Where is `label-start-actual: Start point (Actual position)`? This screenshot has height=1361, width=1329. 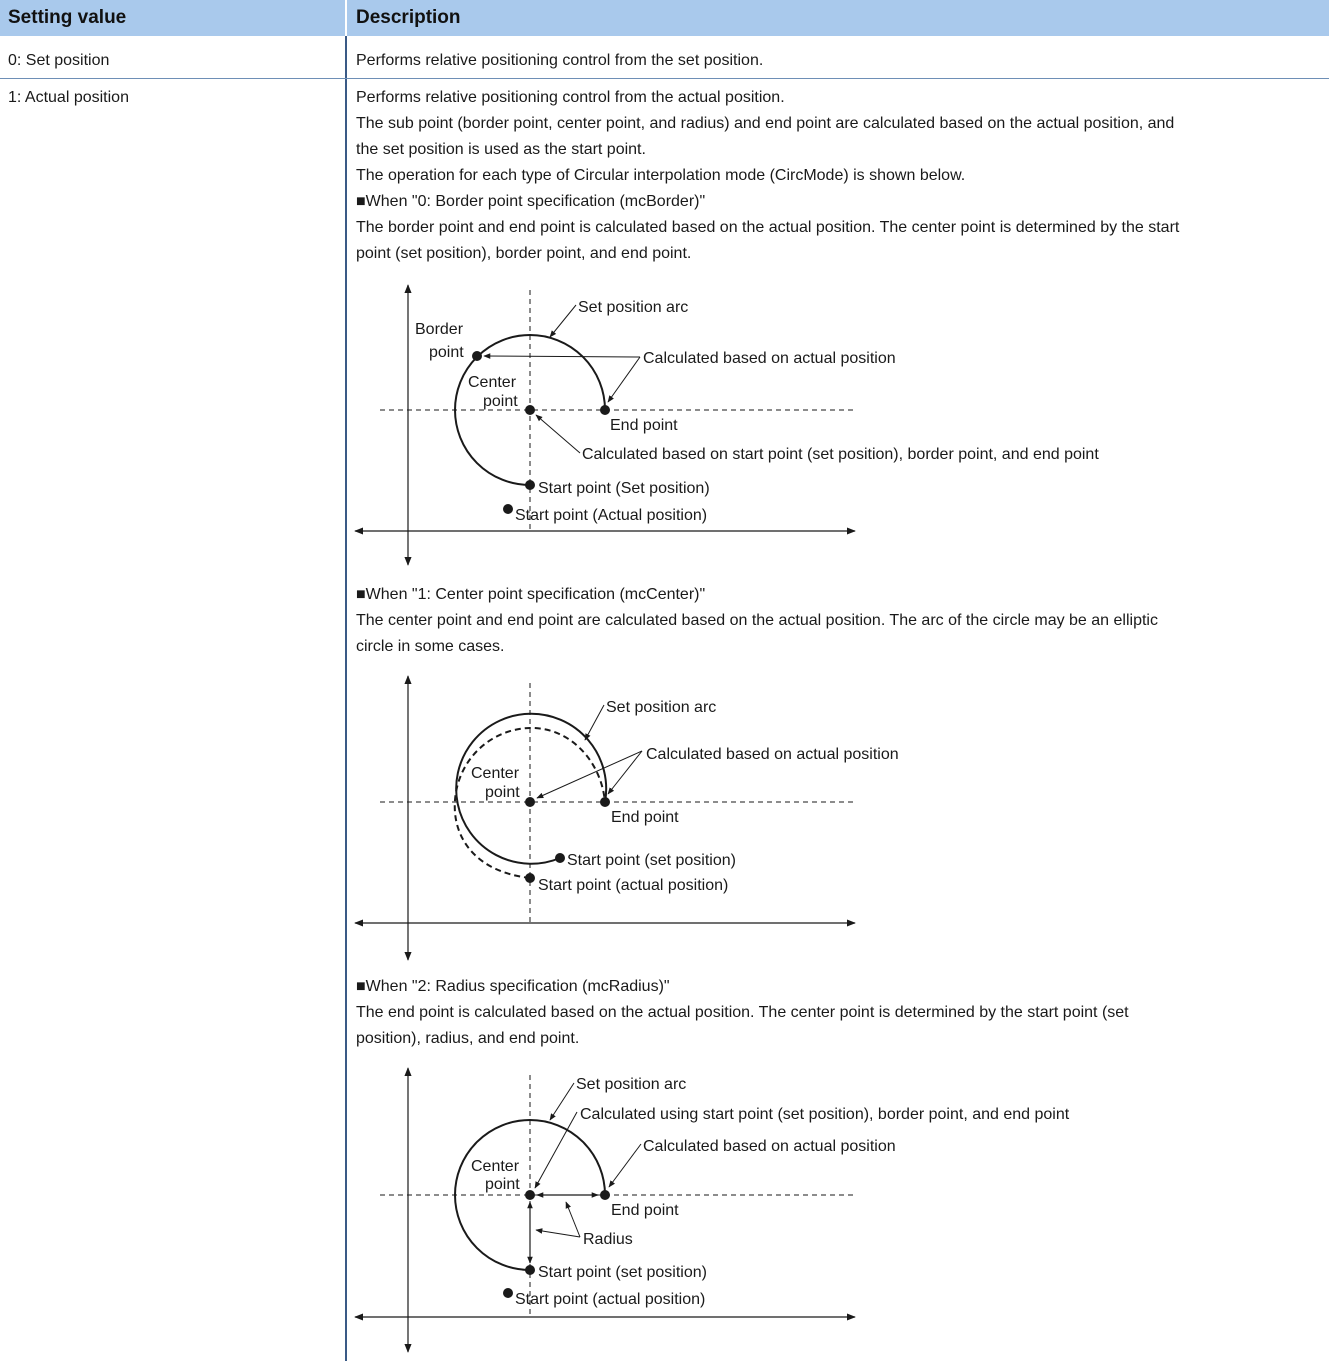
label-start-actual: Start point (Actual position) is located at coordinates (611, 515).